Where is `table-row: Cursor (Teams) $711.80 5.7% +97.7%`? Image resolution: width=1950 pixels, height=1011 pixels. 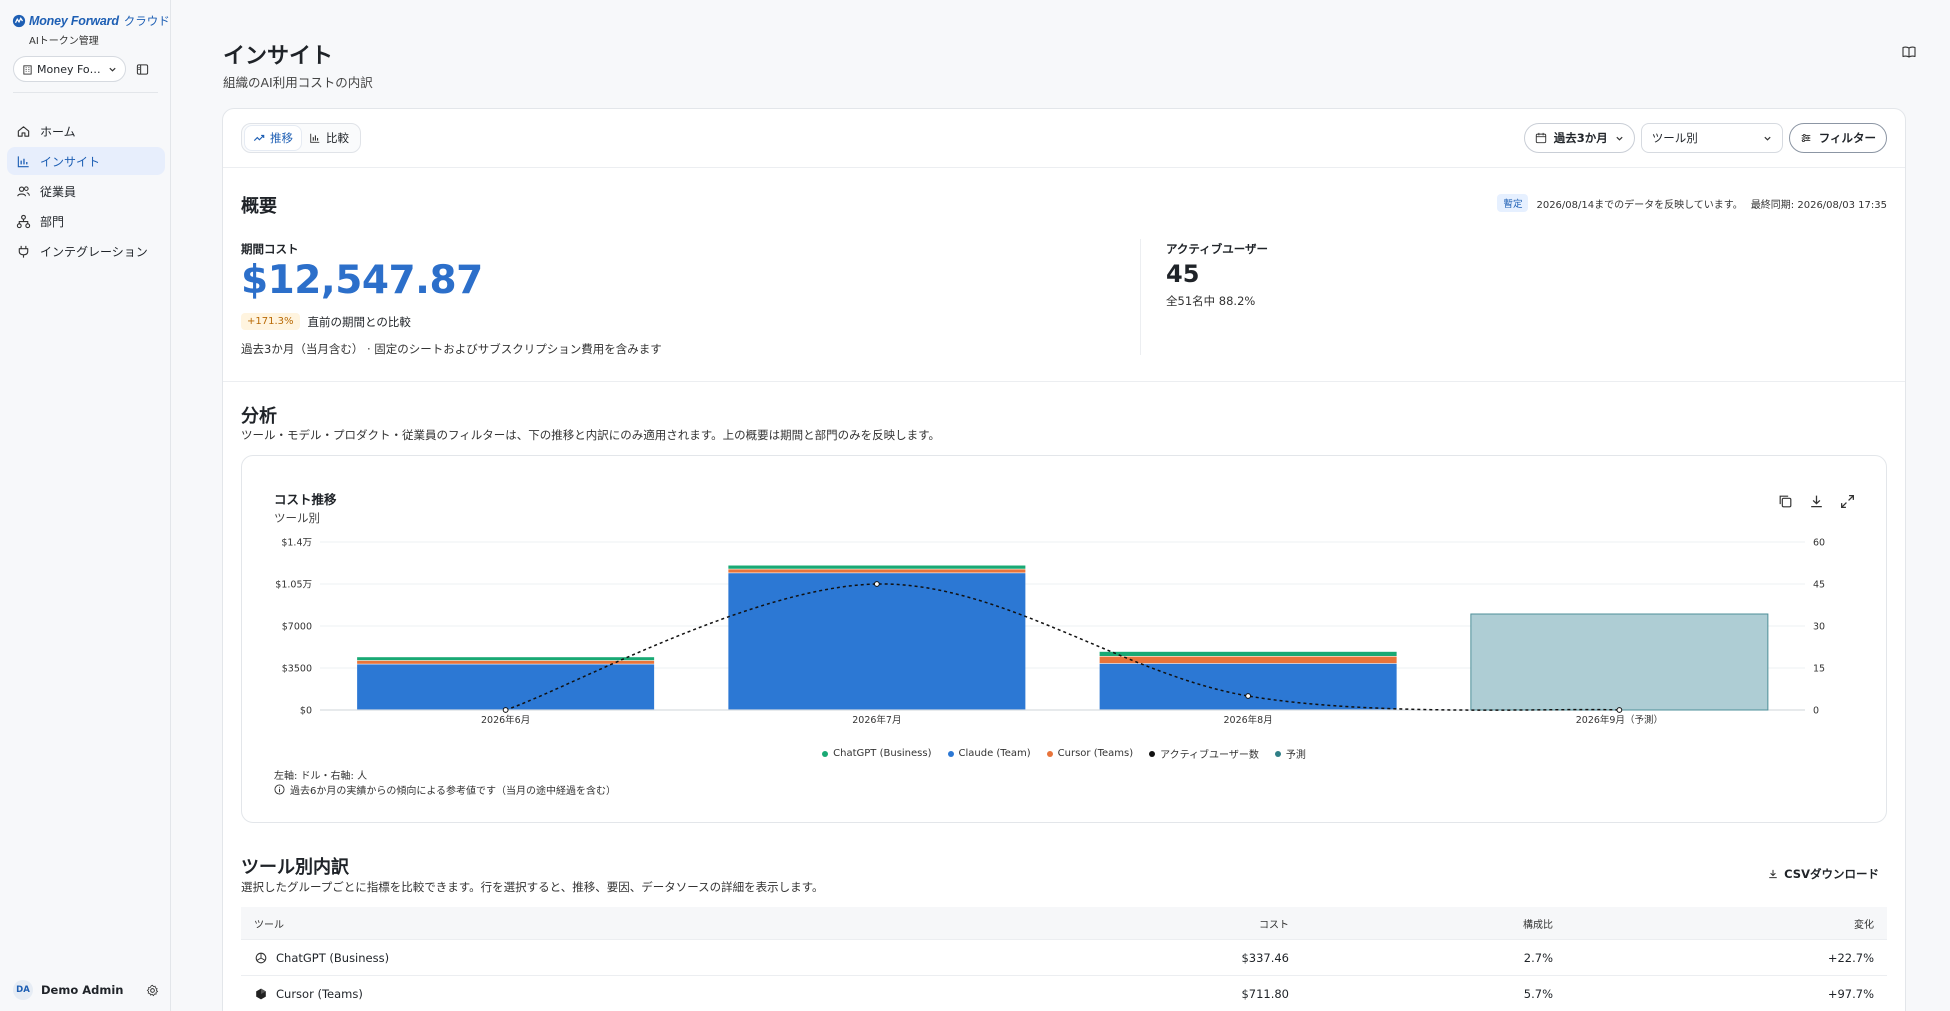
table-row: Cursor (Teams) $711.80 5.7% +97.7% is located at coordinates (1064, 993).